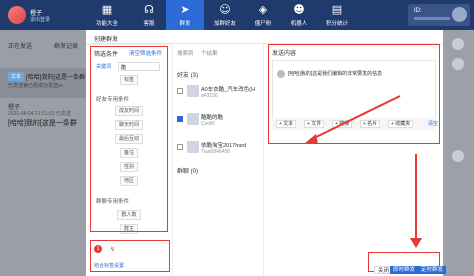 The image size is (474, 276). Describe the element at coordinates (20, 45) in the screenshot. I see `tab-sending: 正在发送` at that location.